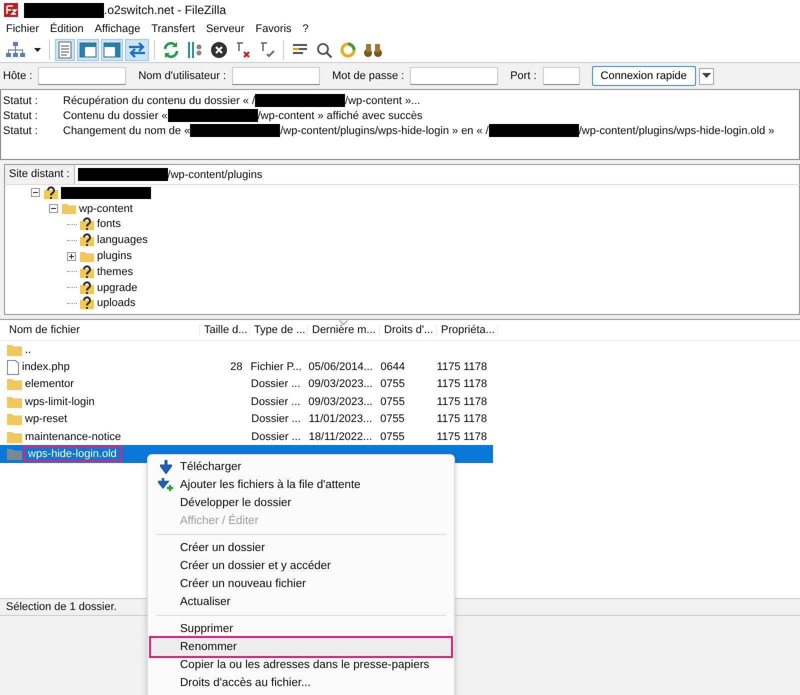 The width and height of the screenshot is (800, 695). What do you see at coordinates (393, 367) in the screenshot?
I see `table-cell: 0644` at bounding box center [393, 367].